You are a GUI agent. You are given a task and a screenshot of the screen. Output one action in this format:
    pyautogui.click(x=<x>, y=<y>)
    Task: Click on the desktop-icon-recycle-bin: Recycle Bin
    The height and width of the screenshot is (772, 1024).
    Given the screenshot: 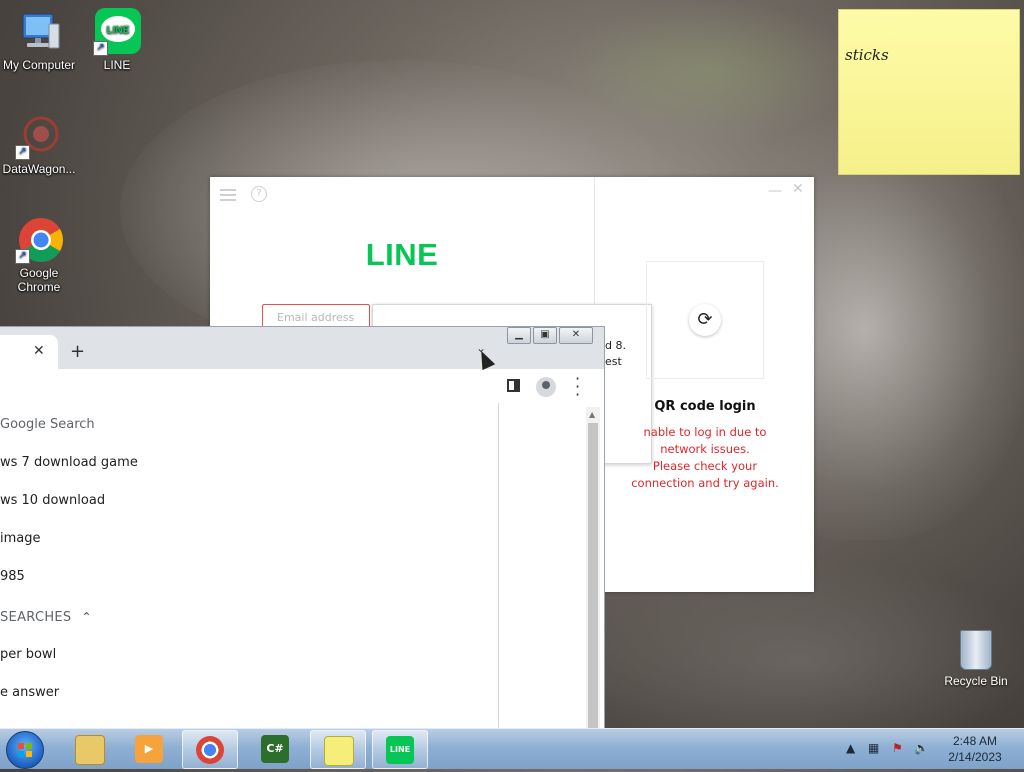 What is the action you would take?
    pyautogui.click(x=976, y=659)
    